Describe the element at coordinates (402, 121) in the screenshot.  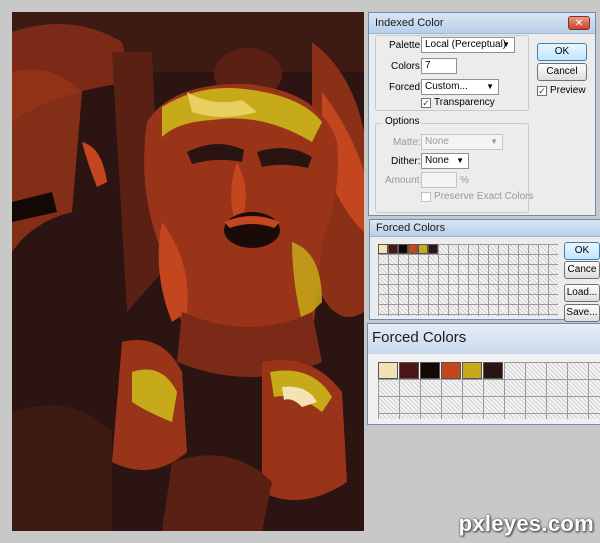
I see `options-legend: Options` at that location.